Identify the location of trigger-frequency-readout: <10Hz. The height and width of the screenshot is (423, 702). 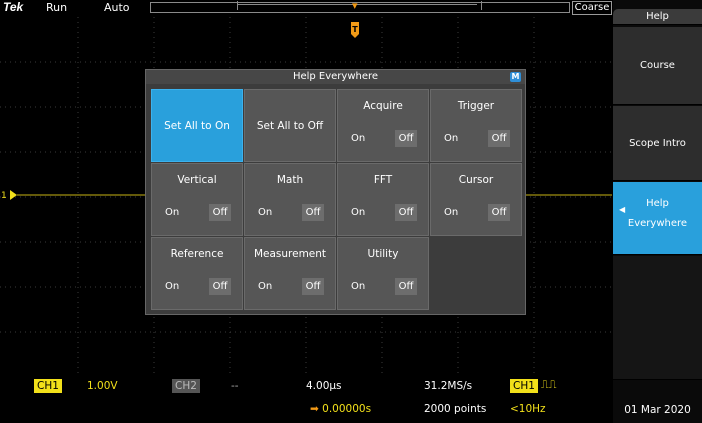
(528, 409).